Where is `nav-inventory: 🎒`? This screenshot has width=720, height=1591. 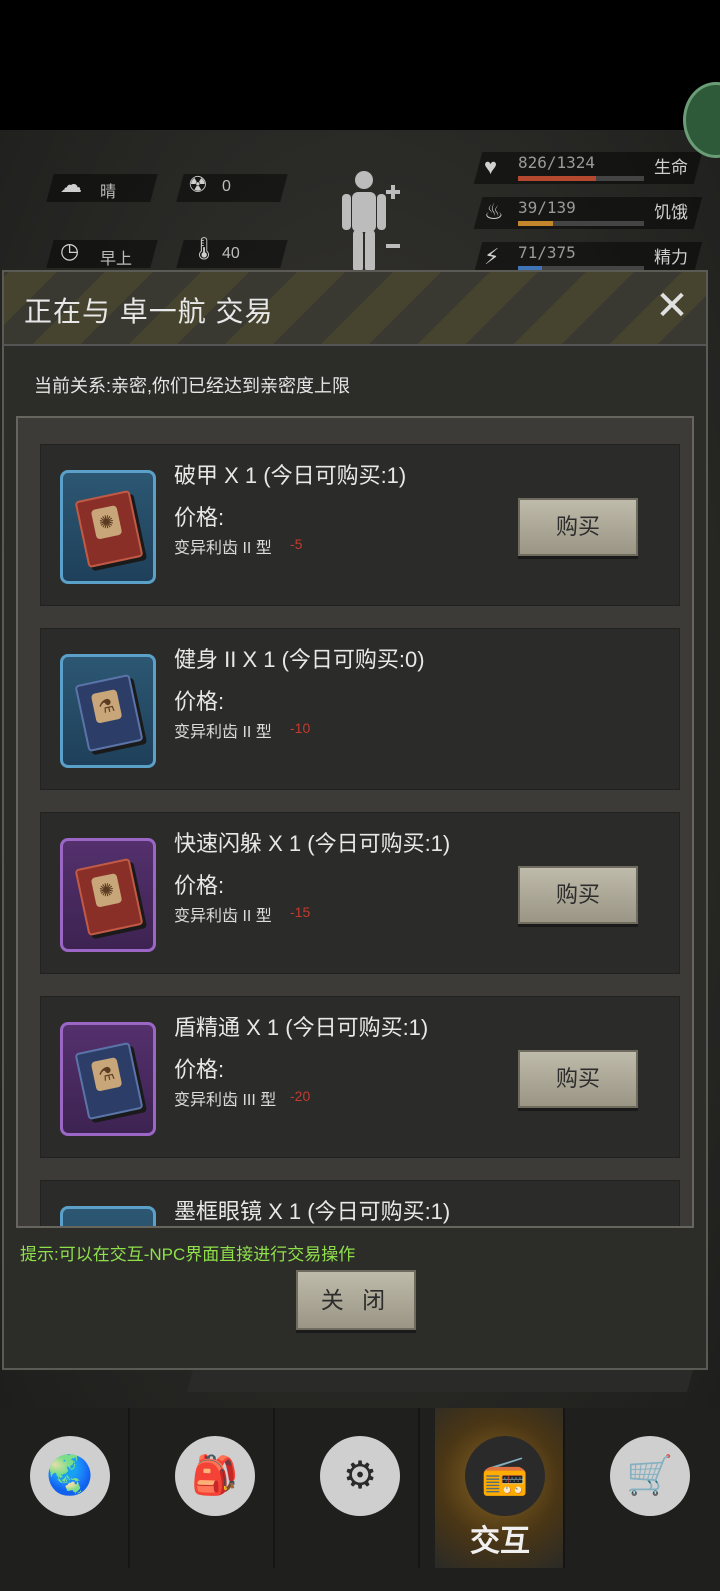
nav-inventory: 🎒 is located at coordinates (210, 1488).